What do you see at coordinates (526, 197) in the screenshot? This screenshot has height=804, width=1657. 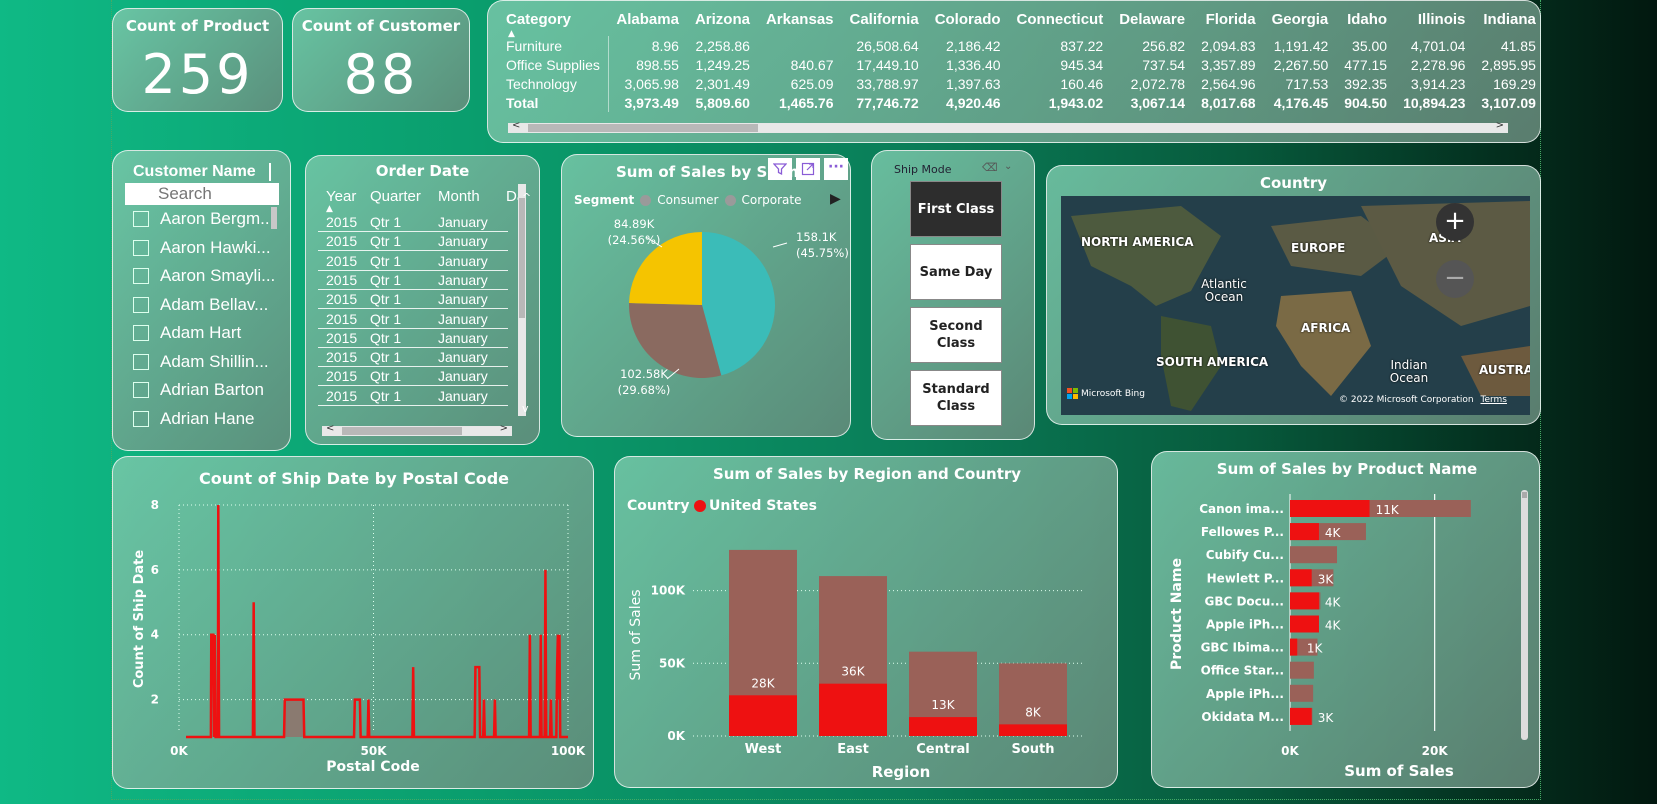 I see `scroll-up-icon: ^` at bounding box center [526, 197].